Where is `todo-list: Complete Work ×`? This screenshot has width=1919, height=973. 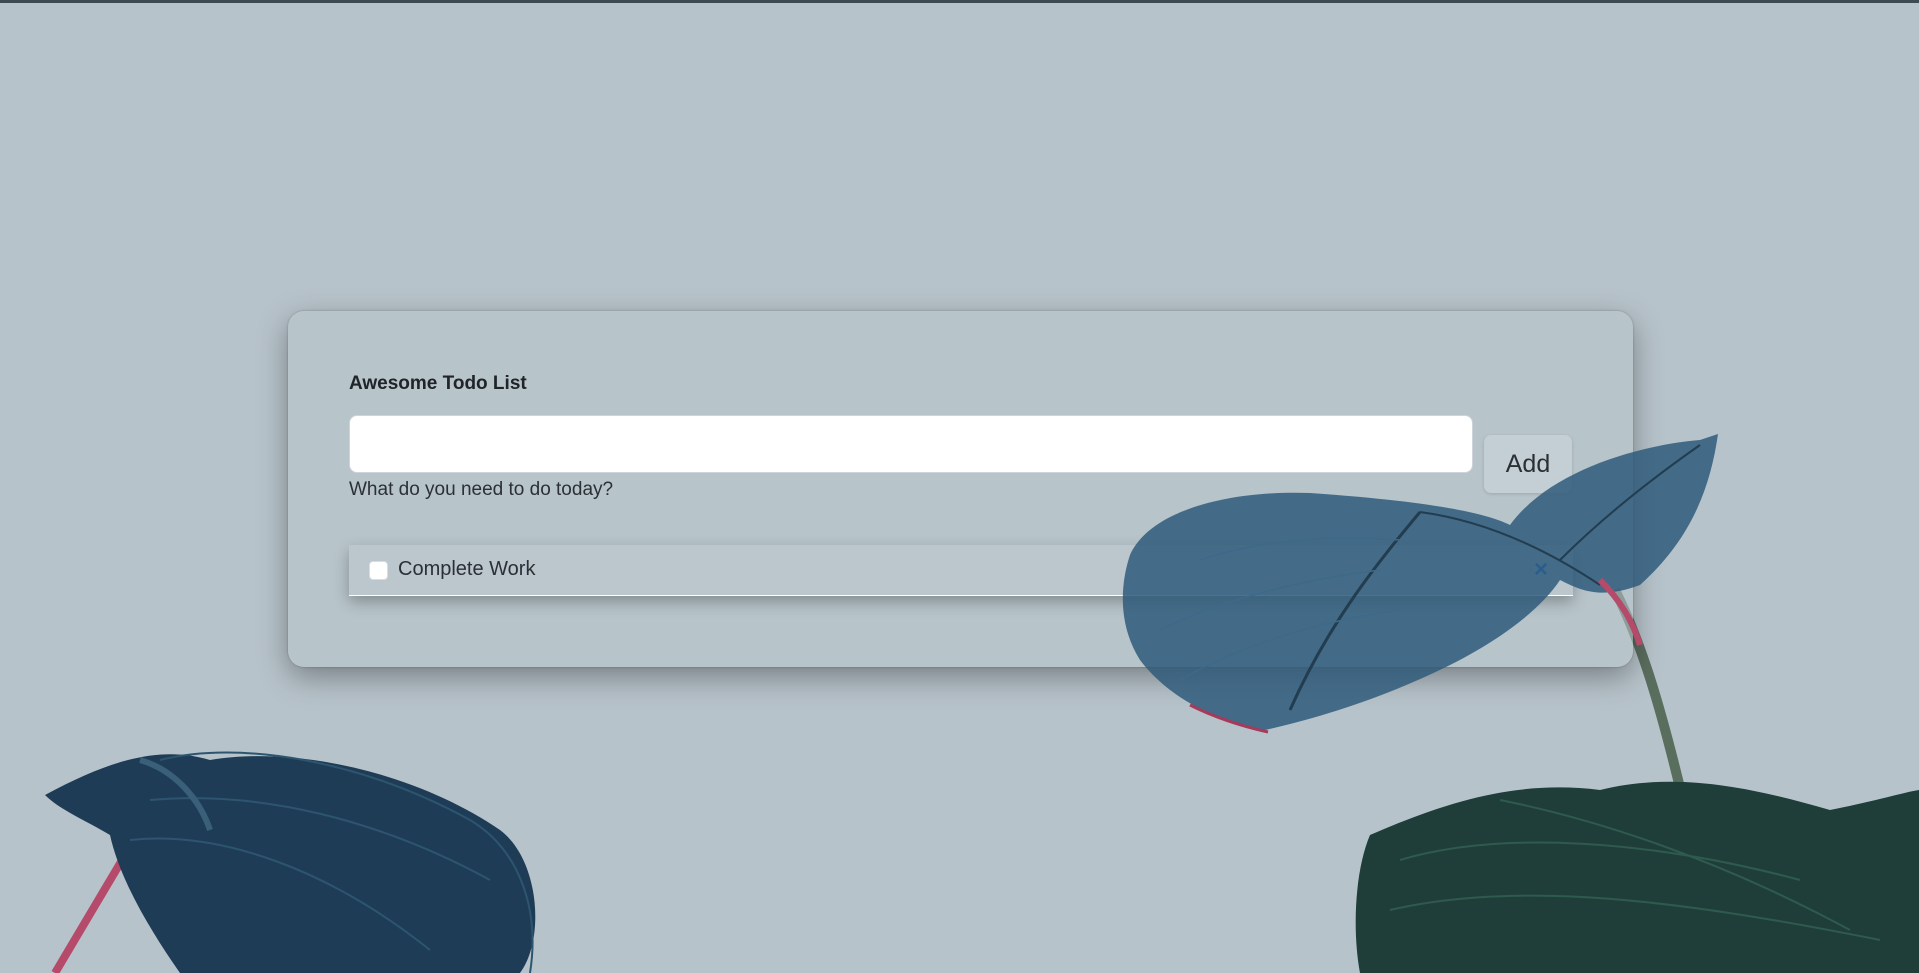 todo-list: Complete Work × is located at coordinates (961, 570).